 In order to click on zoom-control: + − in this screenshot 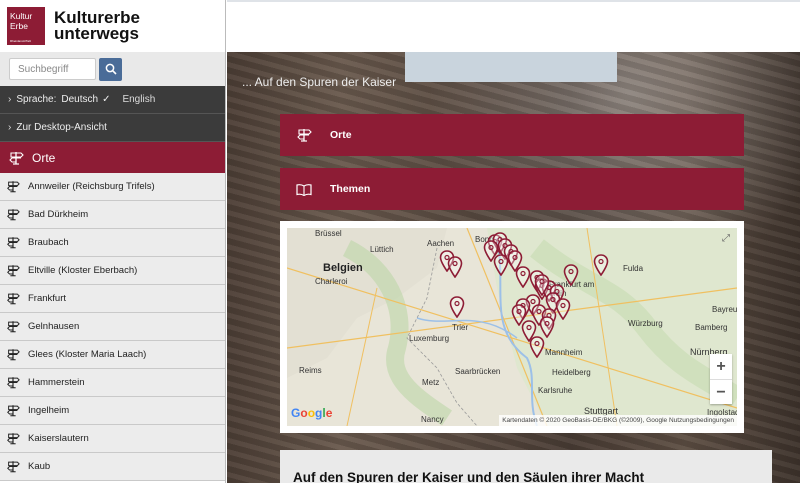, I will do `click(721, 379)`.